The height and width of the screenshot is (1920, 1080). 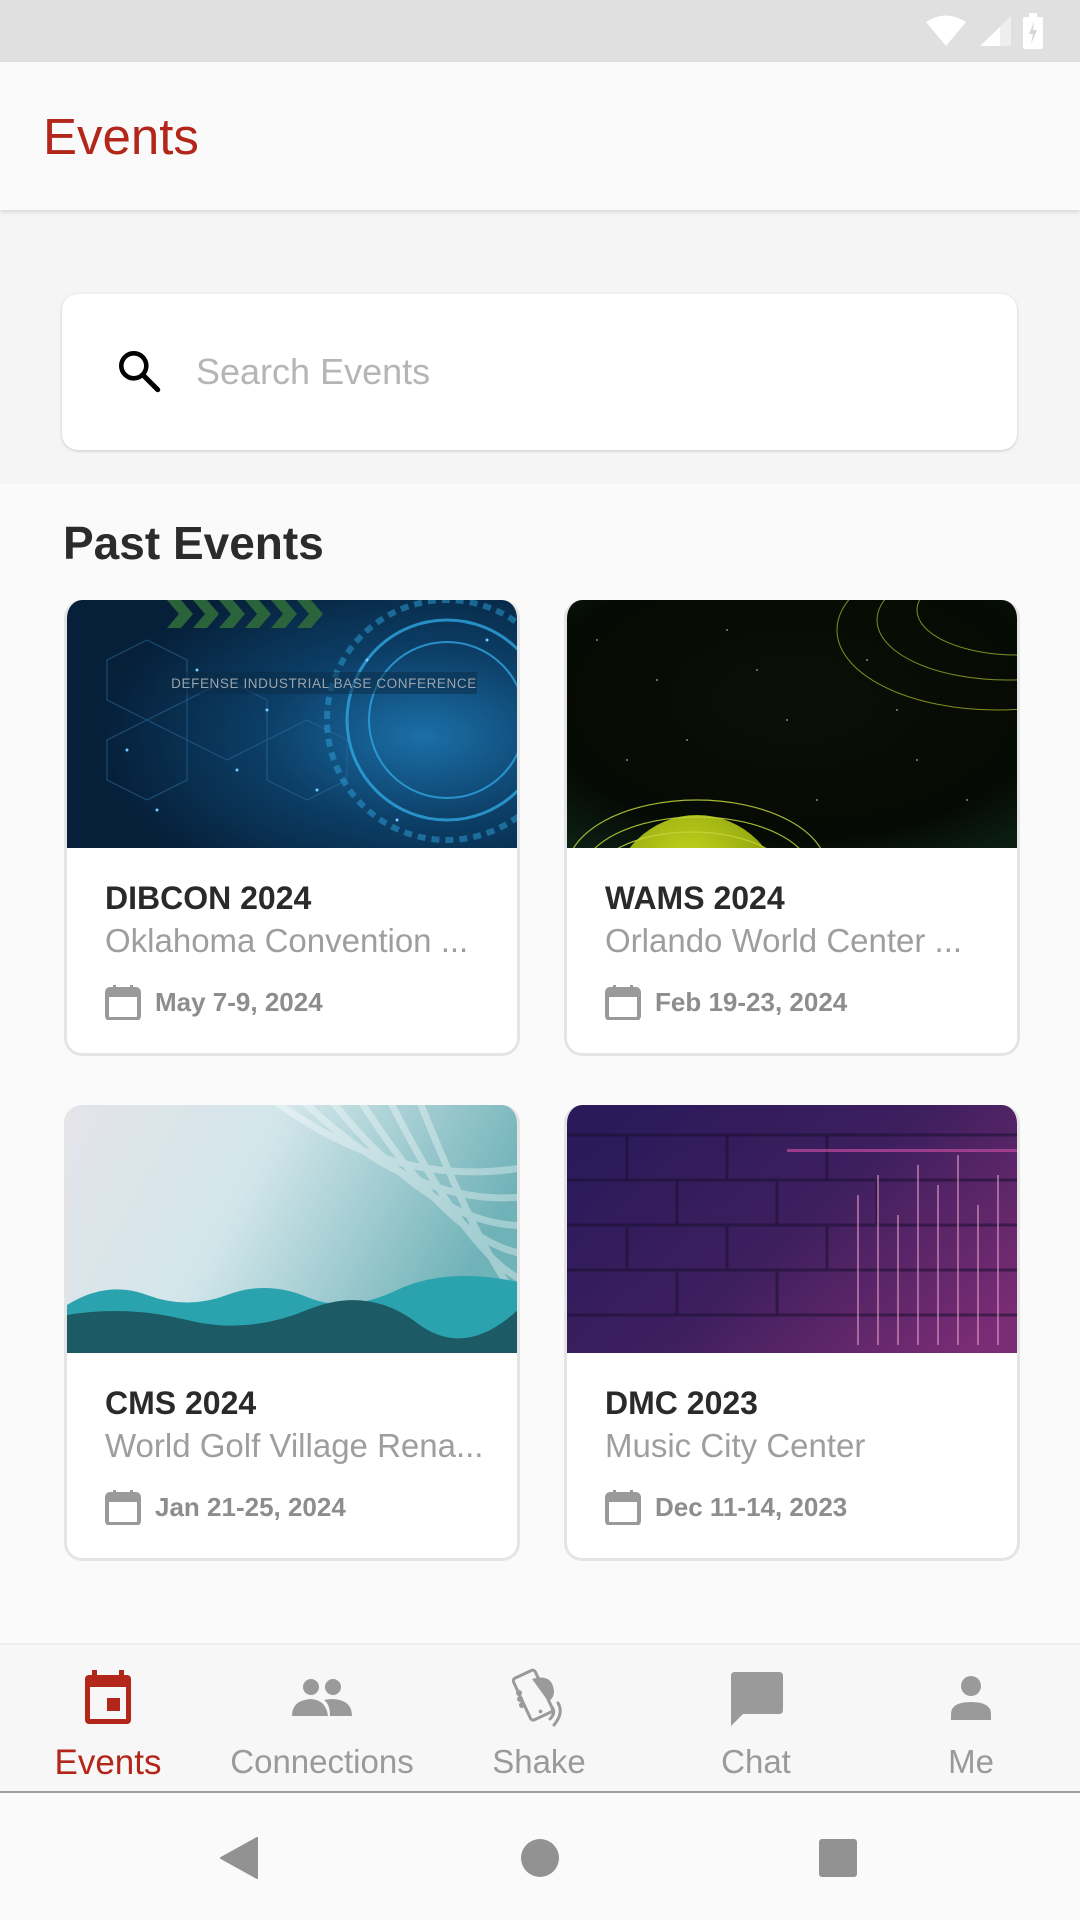 I want to click on nav-label: Shake, so click(x=539, y=1761).